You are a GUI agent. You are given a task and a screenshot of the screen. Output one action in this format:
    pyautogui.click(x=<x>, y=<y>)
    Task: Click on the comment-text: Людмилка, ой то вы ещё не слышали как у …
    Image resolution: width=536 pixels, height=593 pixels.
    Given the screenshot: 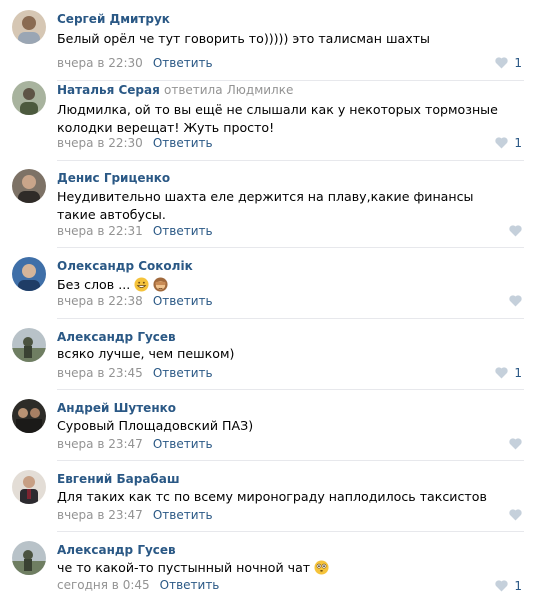 What is the action you would take?
    pyautogui.click(x=277, y=118)
    